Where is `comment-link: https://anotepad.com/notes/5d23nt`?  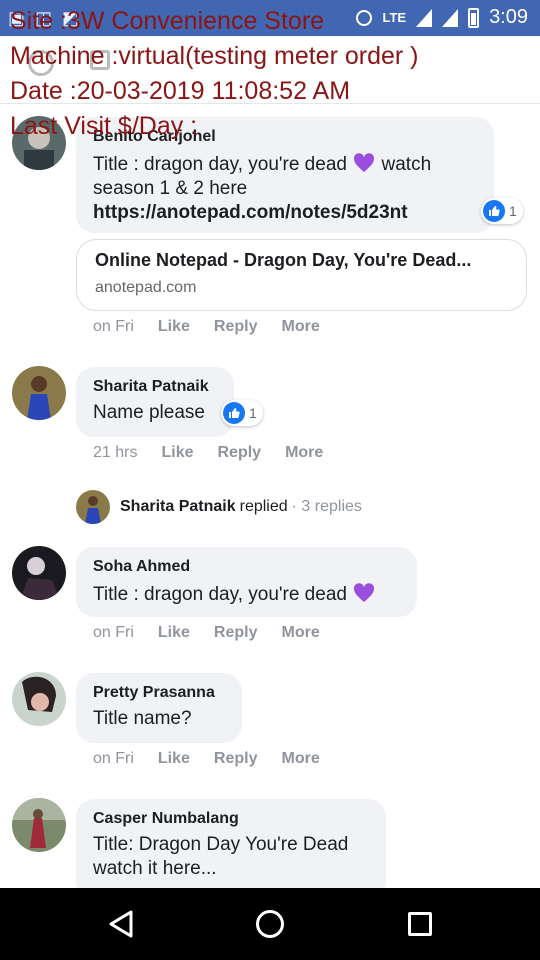
comment-link: https://anotepad.com/notes/5d23nt is located at coordinates (250, 212).